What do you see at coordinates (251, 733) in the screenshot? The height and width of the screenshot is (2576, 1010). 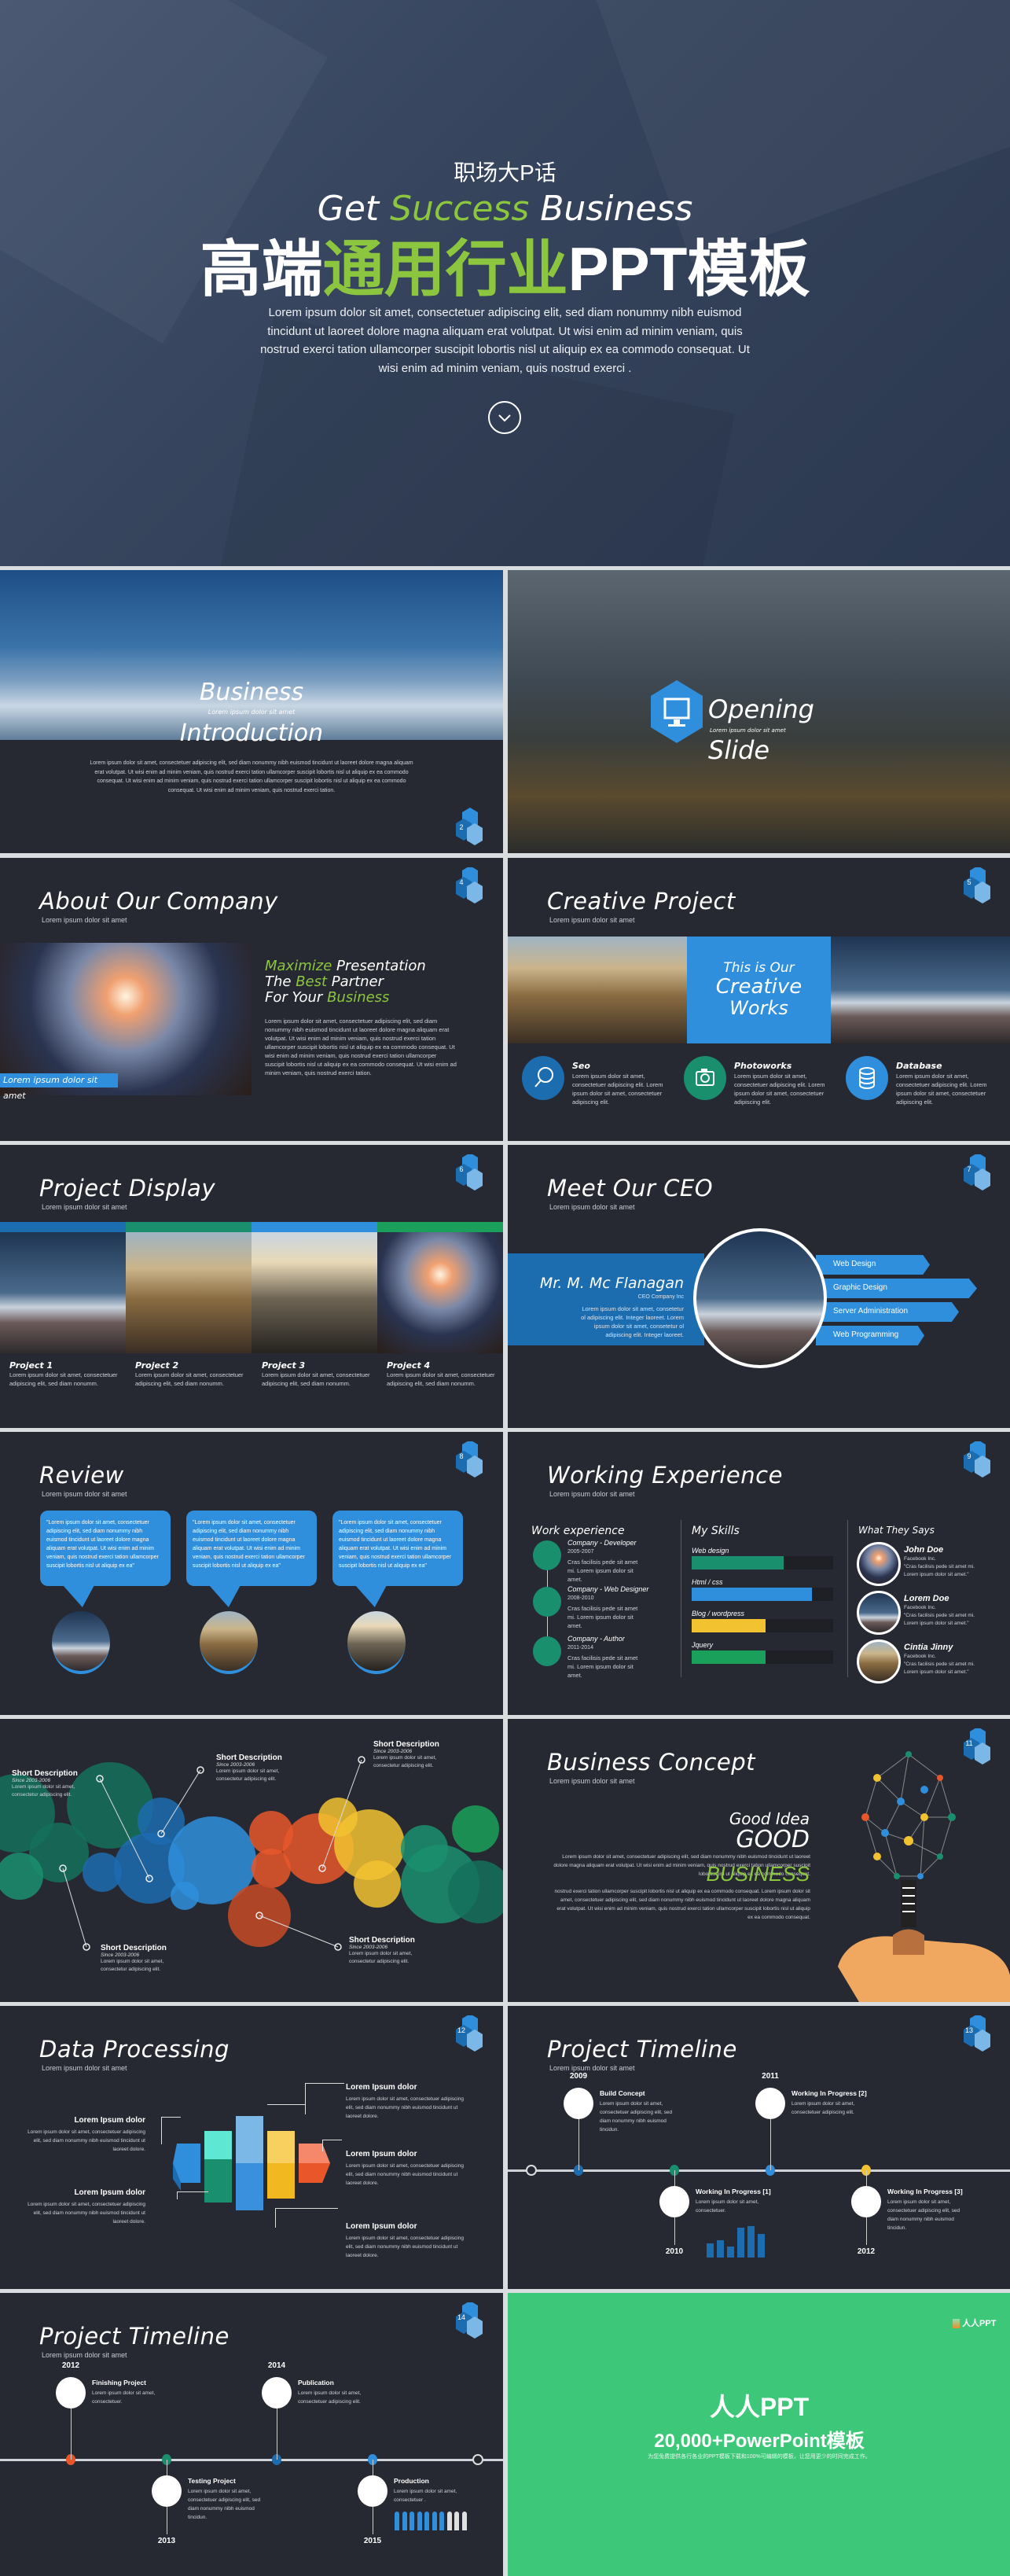 I see `slide-title-line2: Introduction` at bounding box center [251, 733].